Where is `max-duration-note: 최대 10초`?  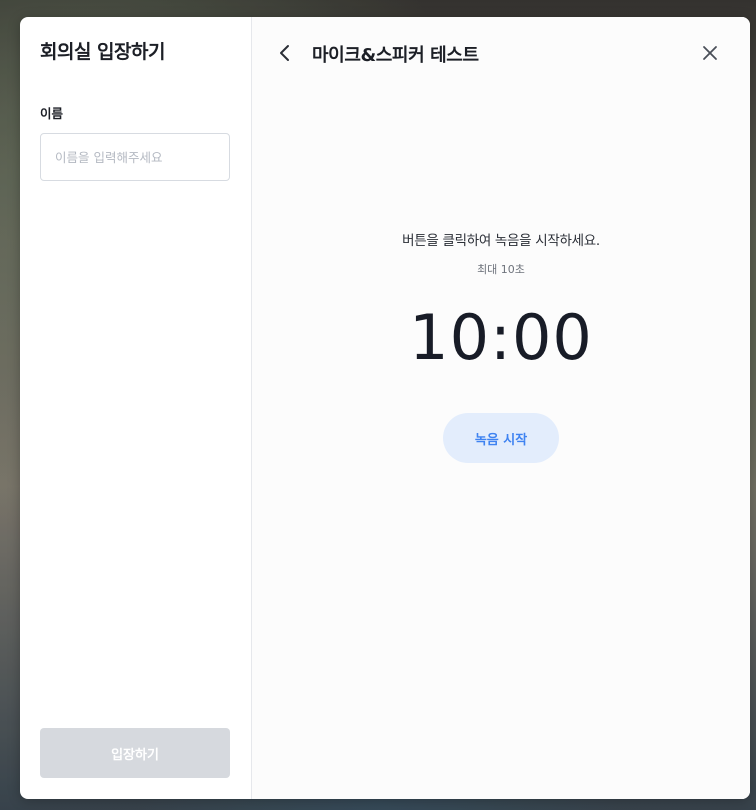
max-duration-note: 최대 10초 is located at coordinates (501, 269).